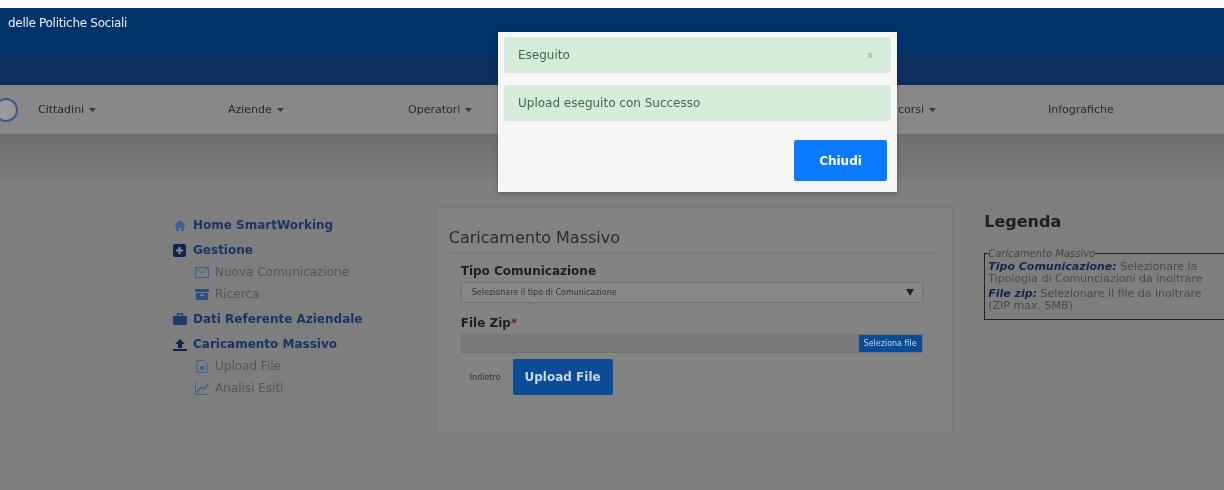 The image size is (1224, 490). I want to click on field-label: Tipo Comunicazione, so click(529, 271).